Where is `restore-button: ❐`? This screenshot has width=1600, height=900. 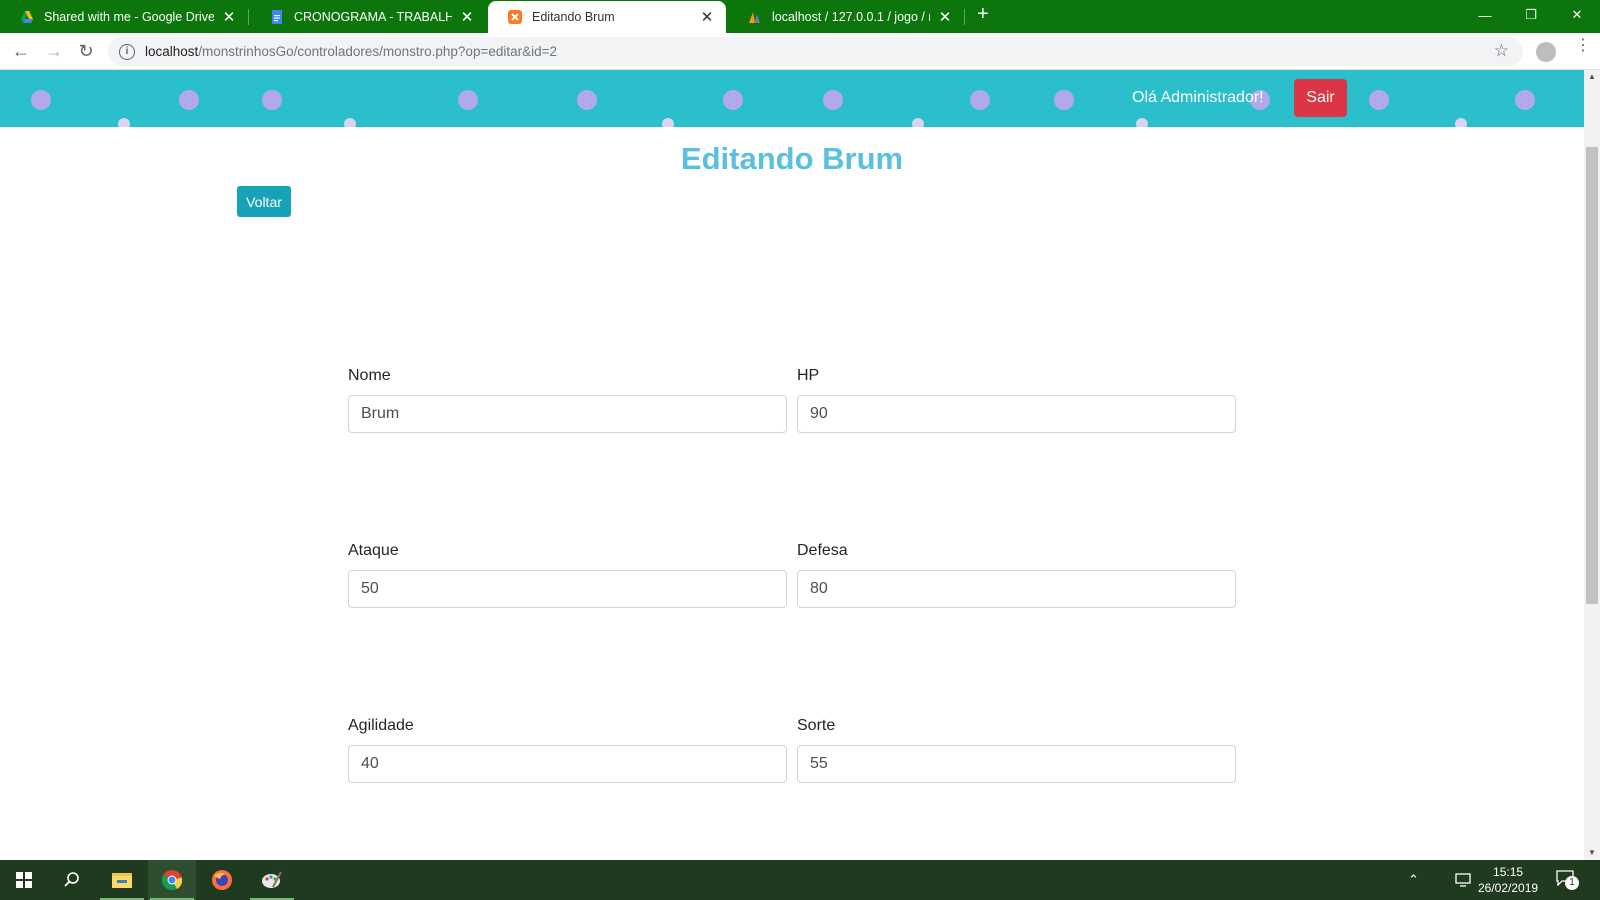 restore-button: ❐ is located at coordinates (1531, 15).